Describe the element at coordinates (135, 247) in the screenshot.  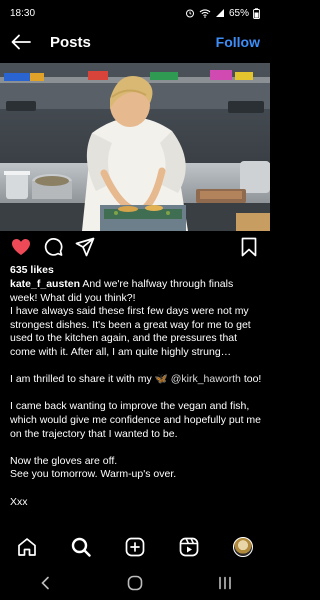
I see `post-actions` at that location.